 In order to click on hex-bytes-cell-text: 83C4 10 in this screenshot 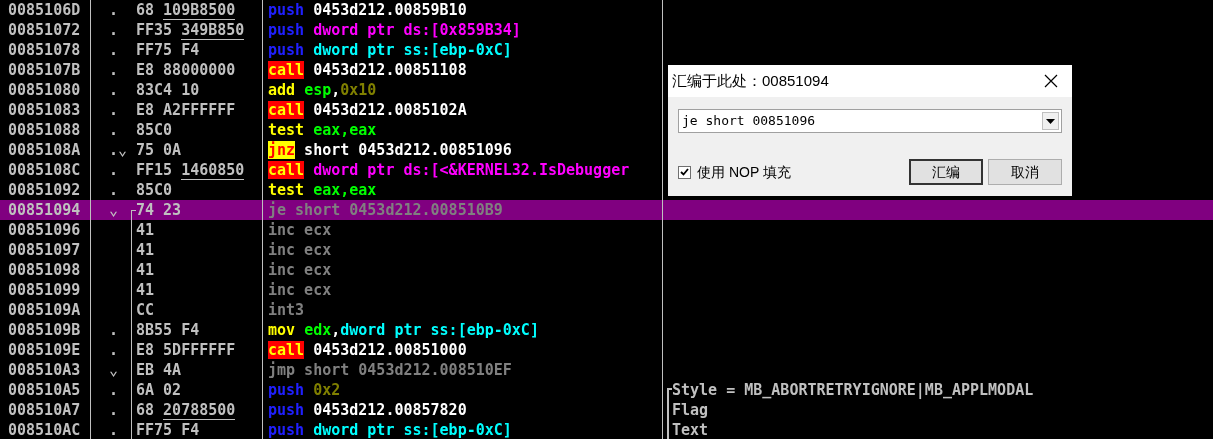, I will do `click(168, 90)`.